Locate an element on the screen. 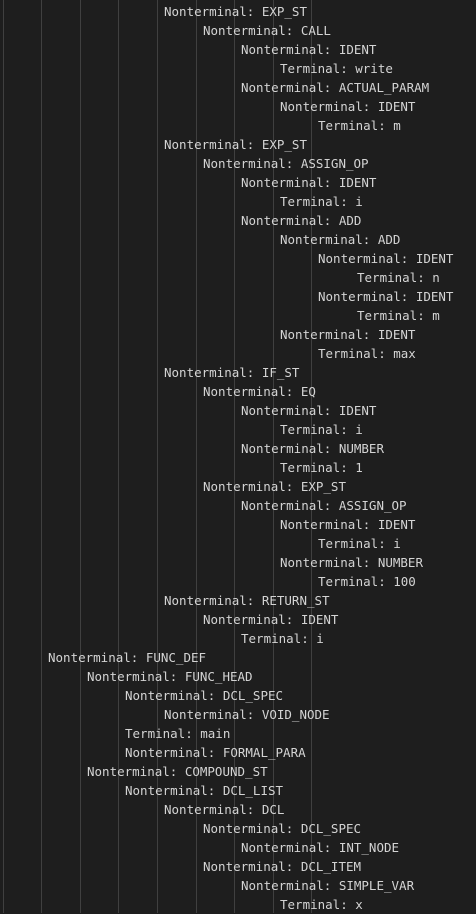  tree-nonterminal-line: Nonterminal: FUNC_DEF is located at coordinates (127, 657).